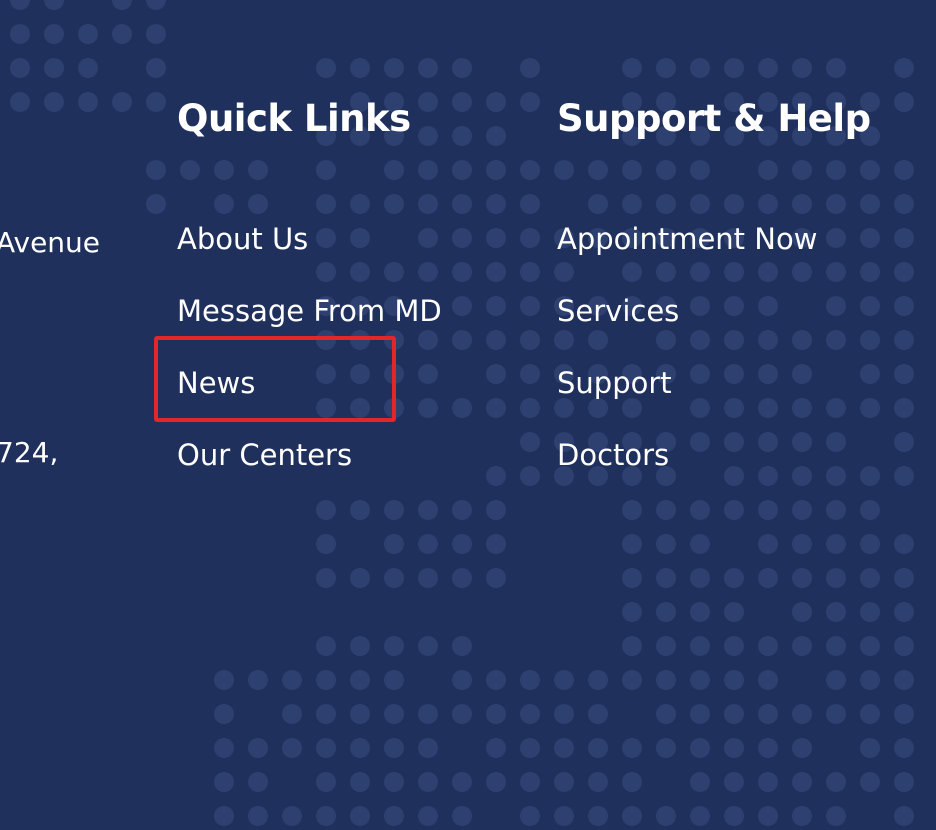 The height and width of the screenshot is (830, 936). What do you see at coordinates (687, 325) in the screenshot?
I see `list-item: Services` at bounding box center [687, 325].